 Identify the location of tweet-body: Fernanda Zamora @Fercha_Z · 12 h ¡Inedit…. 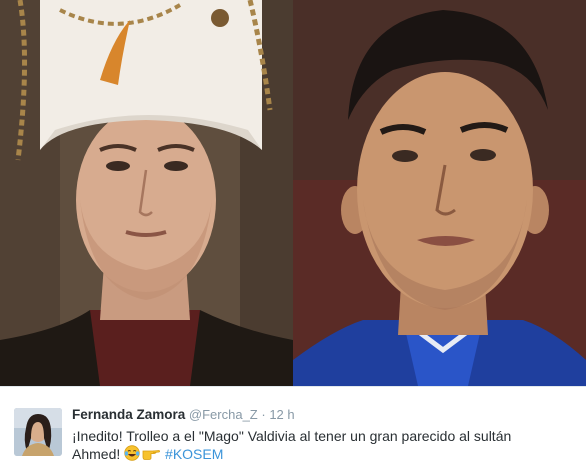
(324, 434).